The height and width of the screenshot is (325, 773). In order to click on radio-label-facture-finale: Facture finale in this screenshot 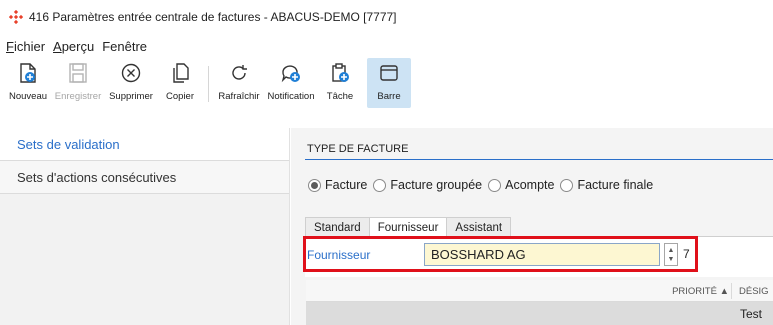, I will do `click(615, 185)`.